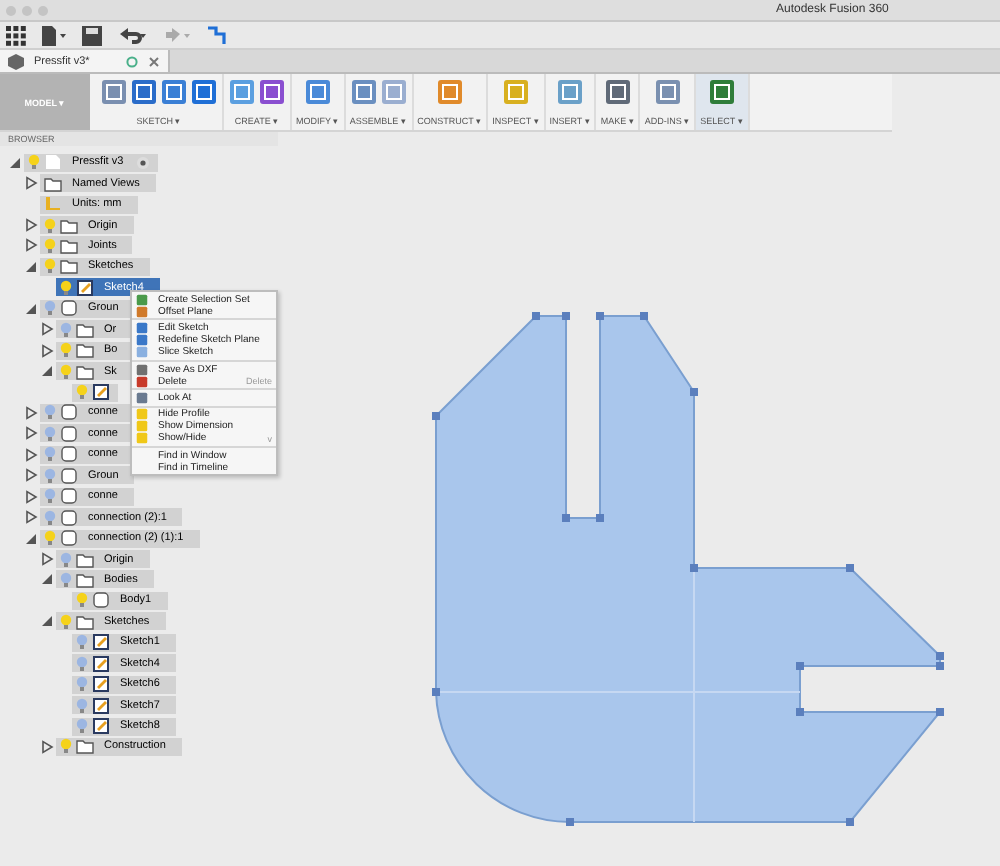 The image size is (1000, 866). I want to click on close-icon, so click(154, 61).